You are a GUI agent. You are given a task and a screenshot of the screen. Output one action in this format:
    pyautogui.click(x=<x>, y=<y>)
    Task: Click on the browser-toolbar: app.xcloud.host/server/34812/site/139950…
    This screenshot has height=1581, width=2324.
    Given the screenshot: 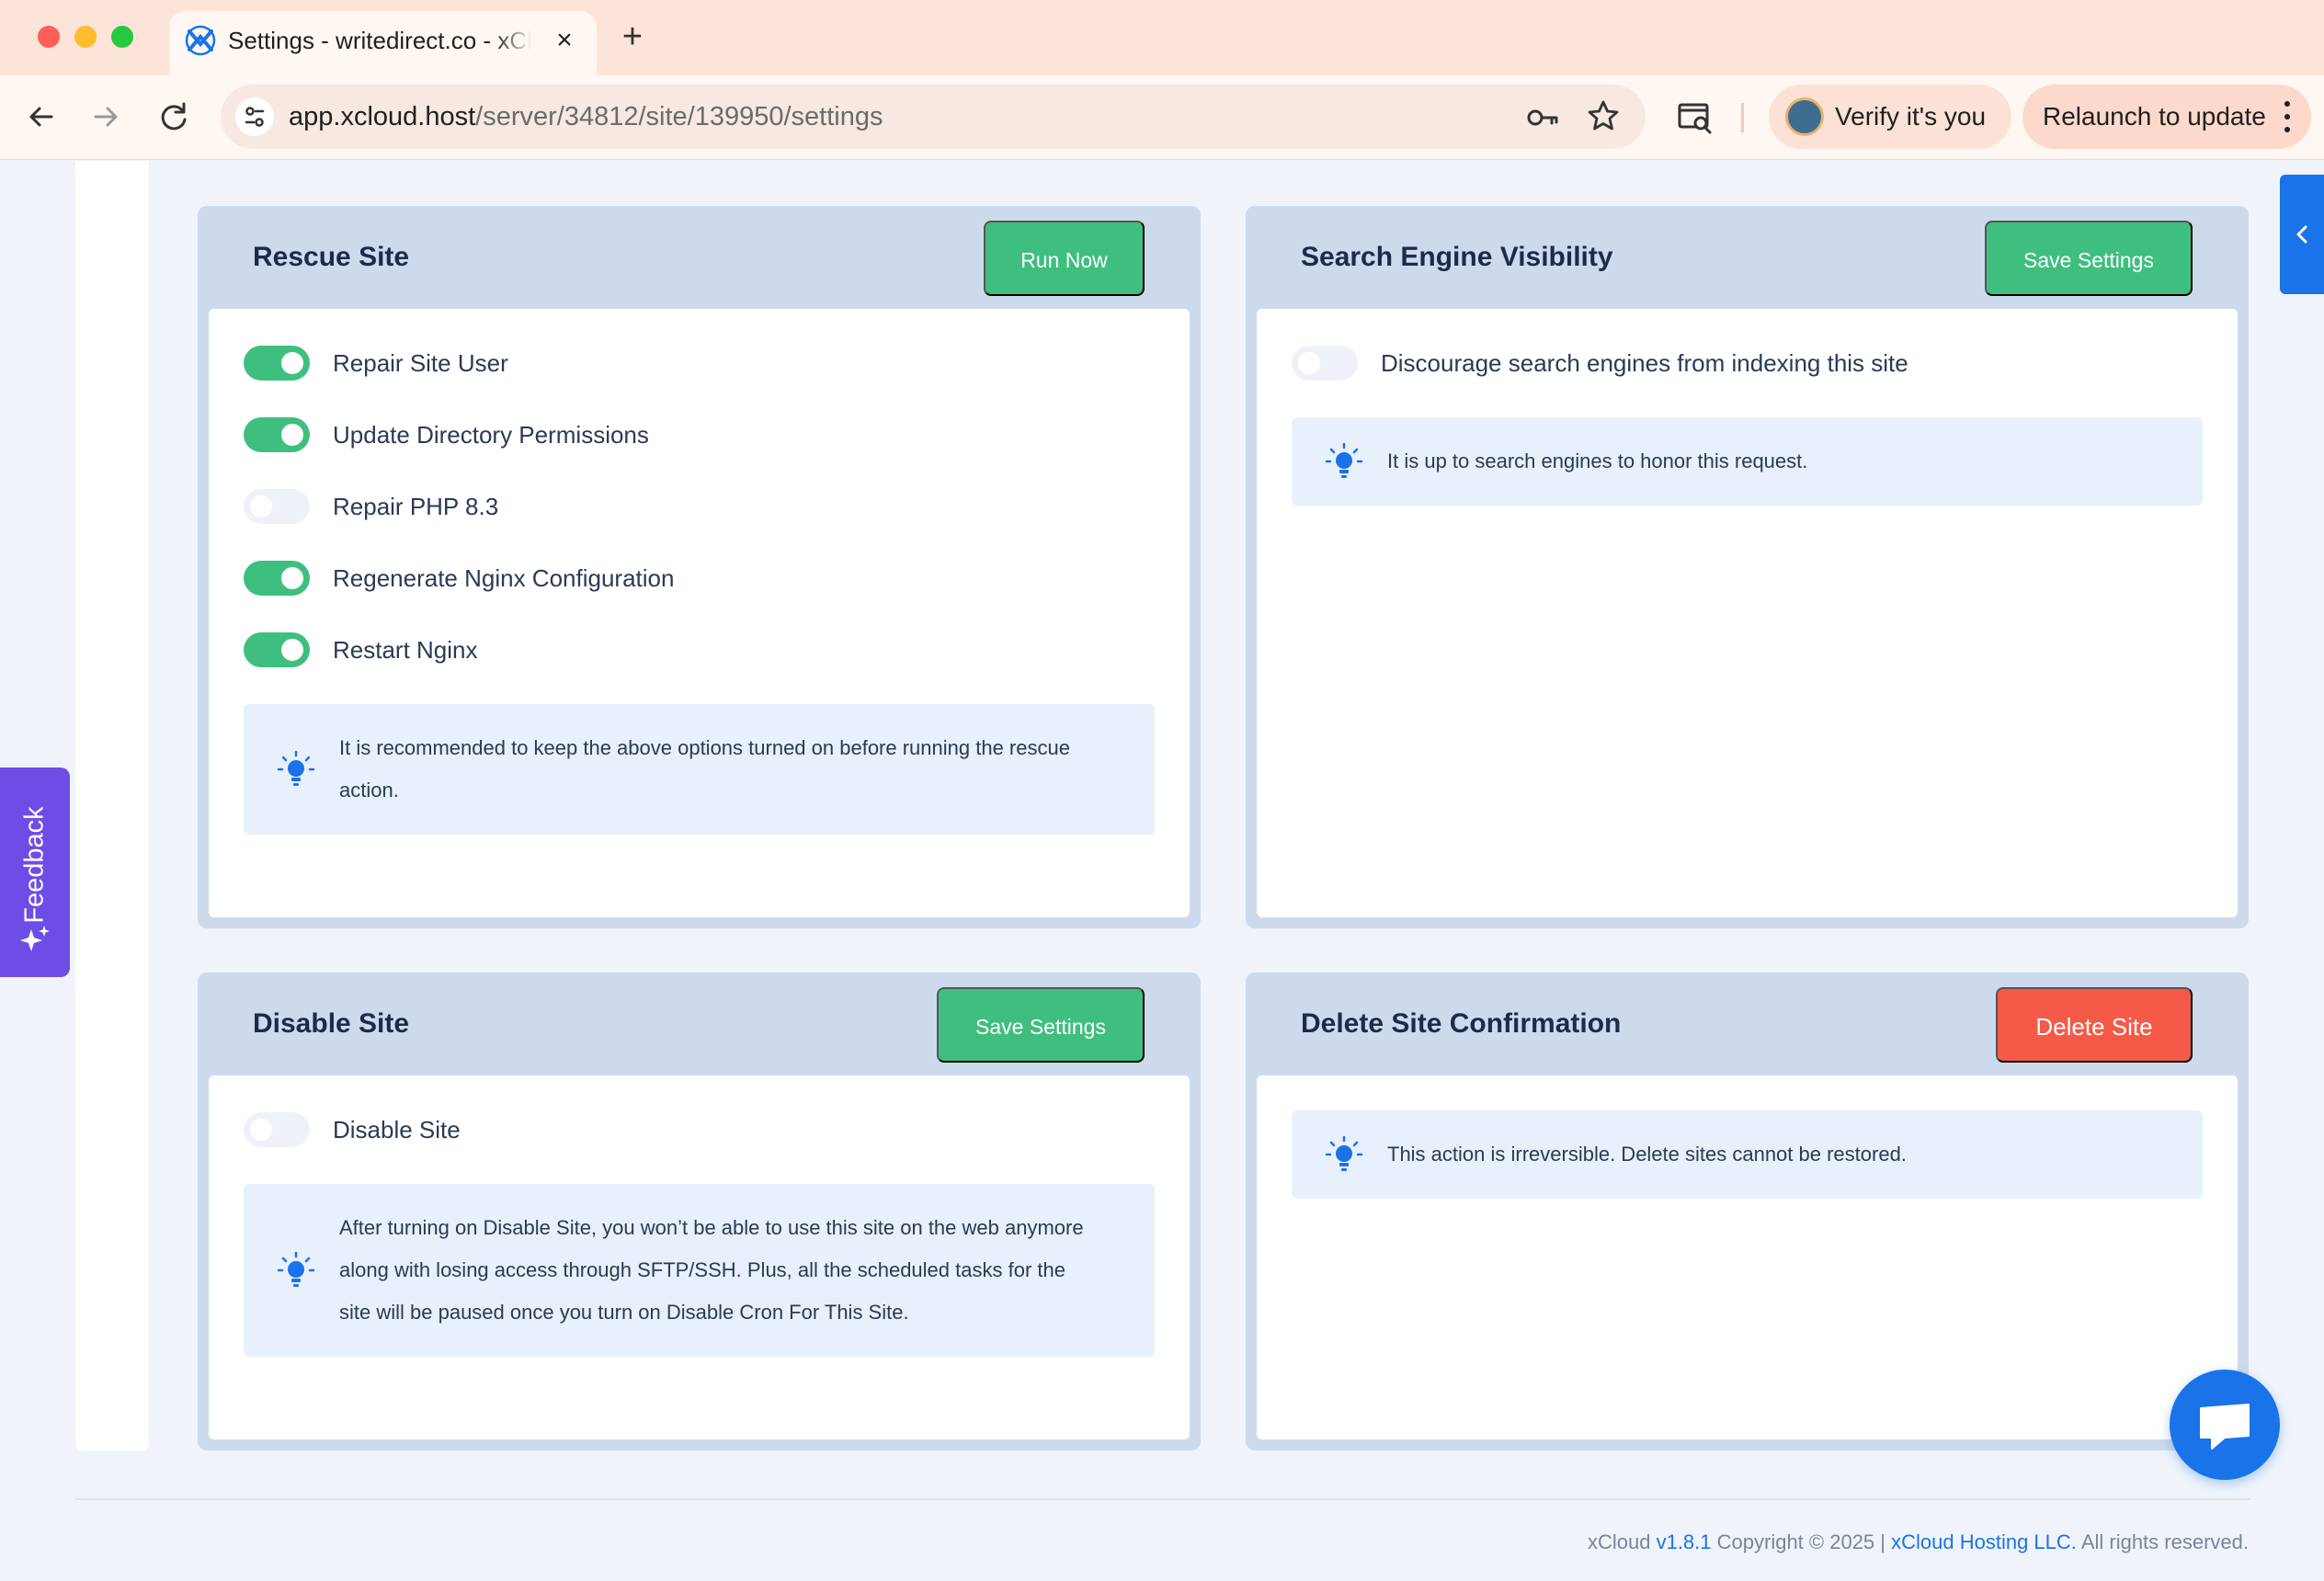 What is the action you would take?
    pyautogui.click(x=1162, y=117)
    